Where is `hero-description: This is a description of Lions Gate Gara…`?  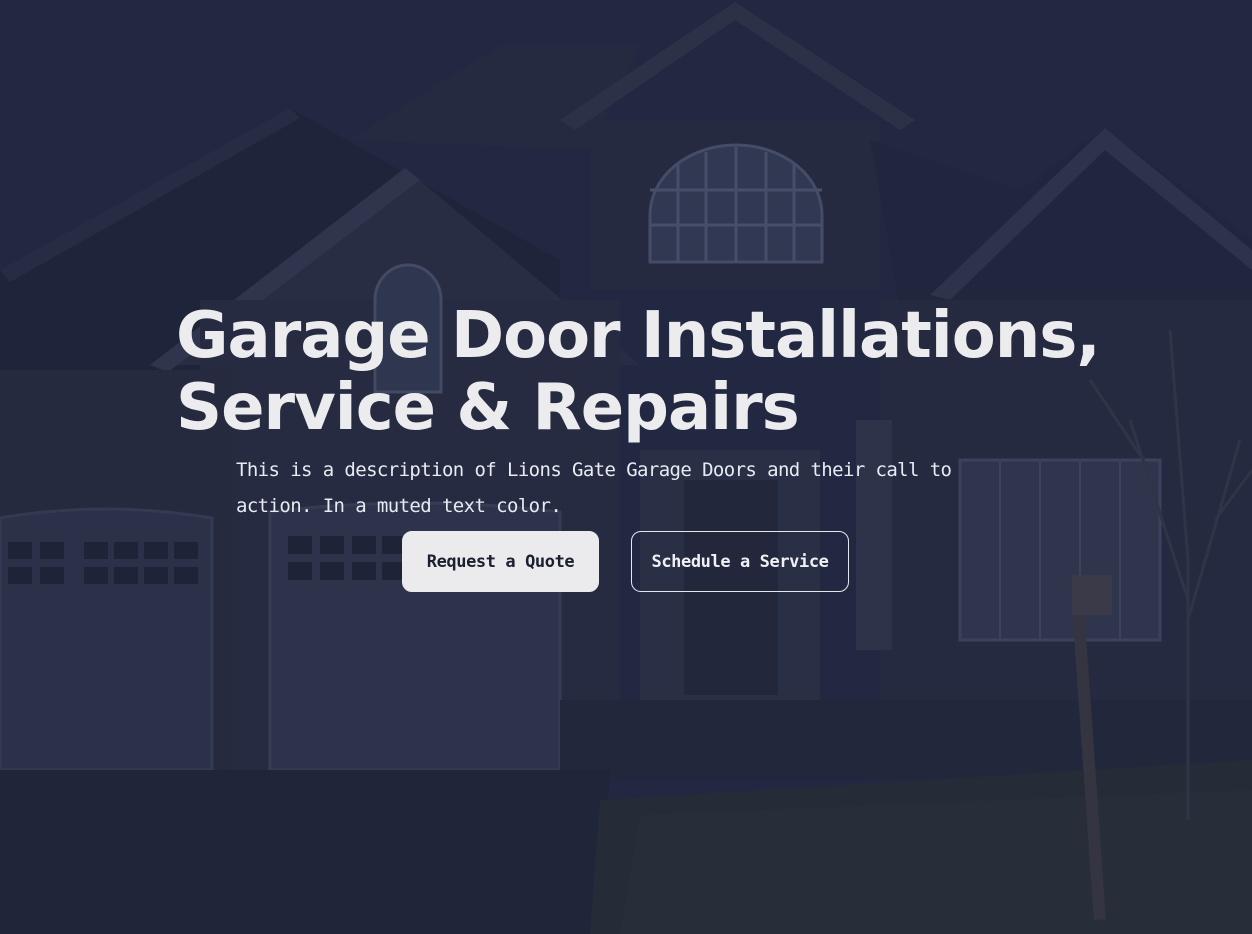
hero-description: This is a description of Lions Gate Gara… is located at coordinates (594, 488).